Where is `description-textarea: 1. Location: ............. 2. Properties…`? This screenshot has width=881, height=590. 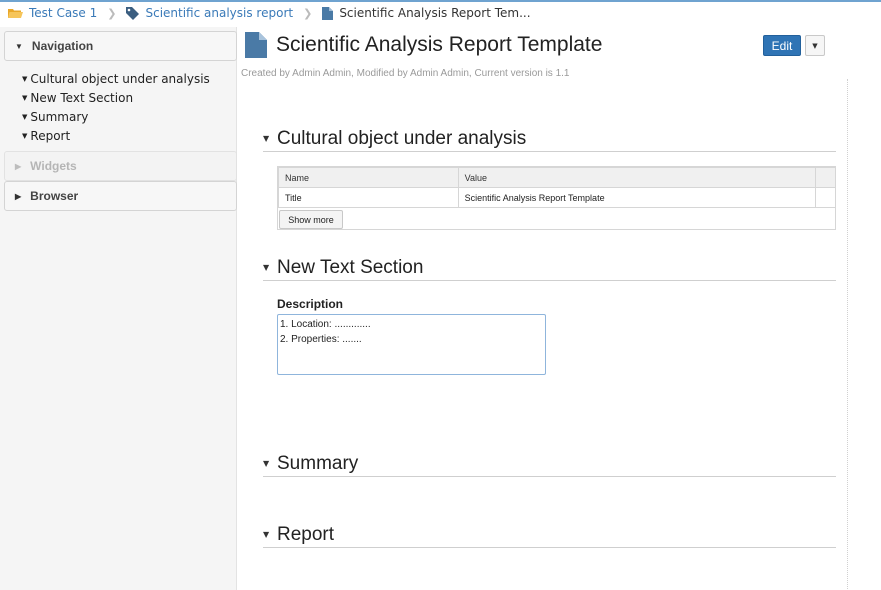 description-textarea: 1. Location: ............. 2. Properties… is located at coordinates (411, 344).